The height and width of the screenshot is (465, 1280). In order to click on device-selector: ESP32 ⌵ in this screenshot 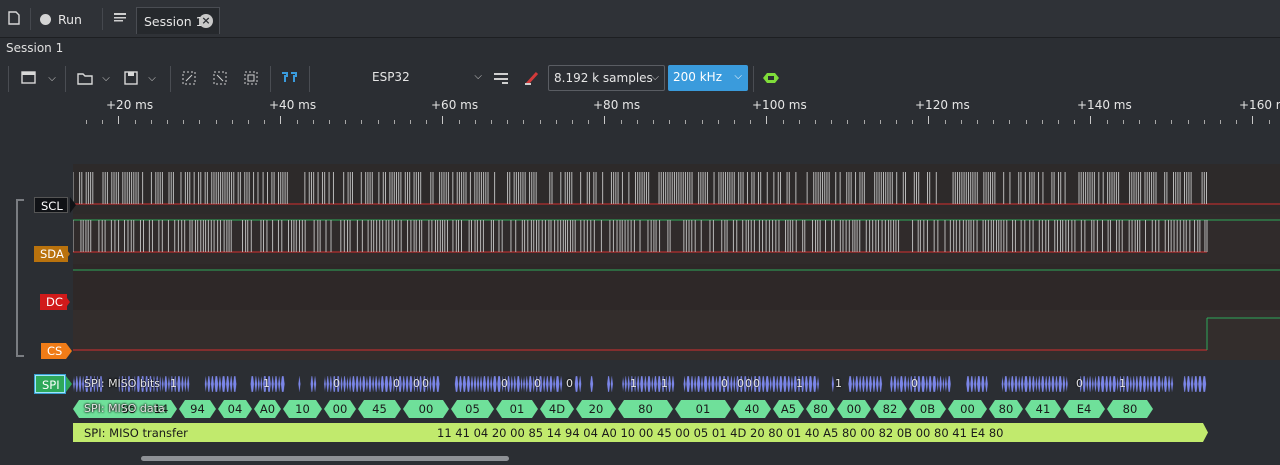, I will do `click(427, 77)`.